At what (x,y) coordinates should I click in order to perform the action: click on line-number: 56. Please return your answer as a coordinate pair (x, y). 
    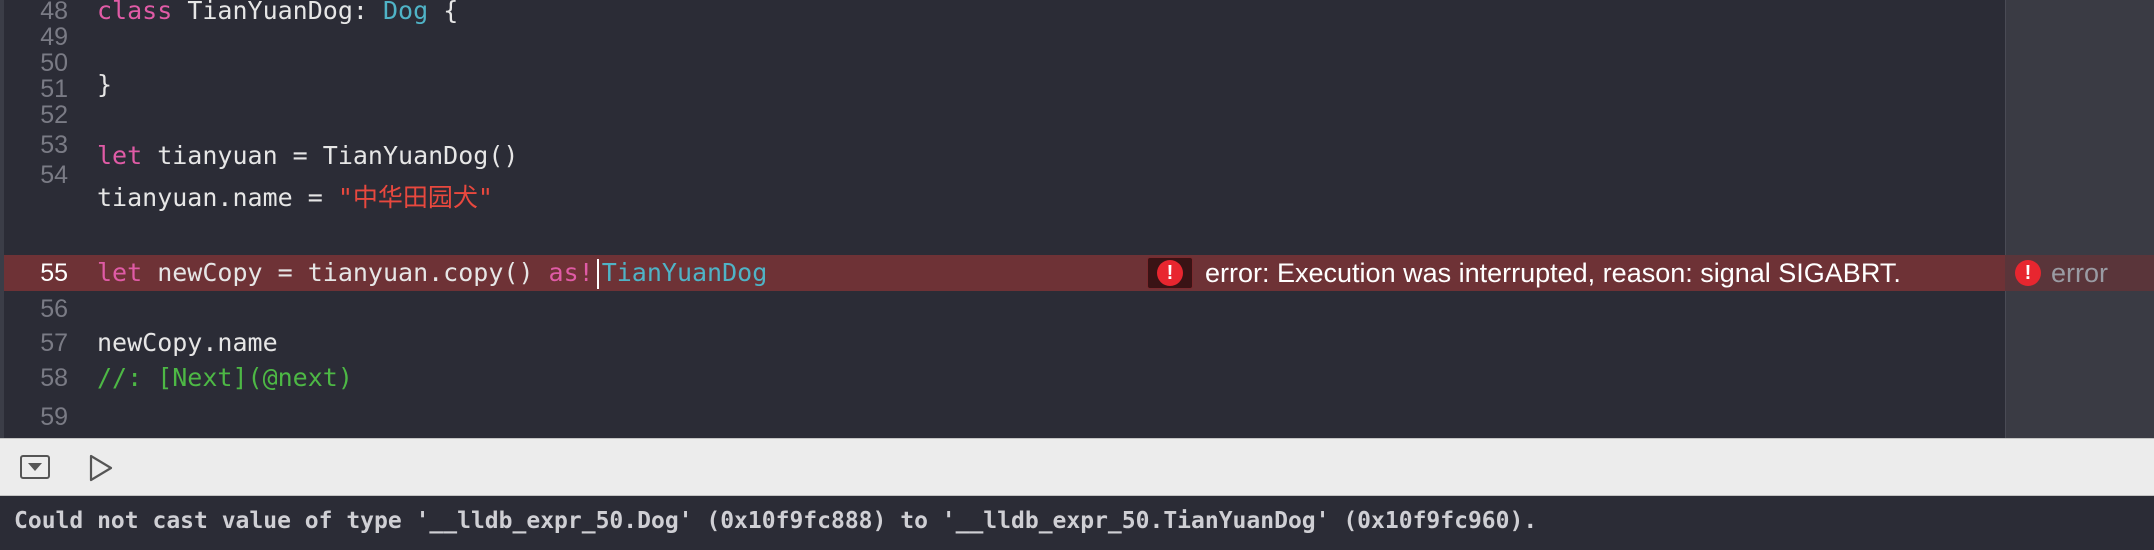
    Looking at the image, I should click on (54, 309).